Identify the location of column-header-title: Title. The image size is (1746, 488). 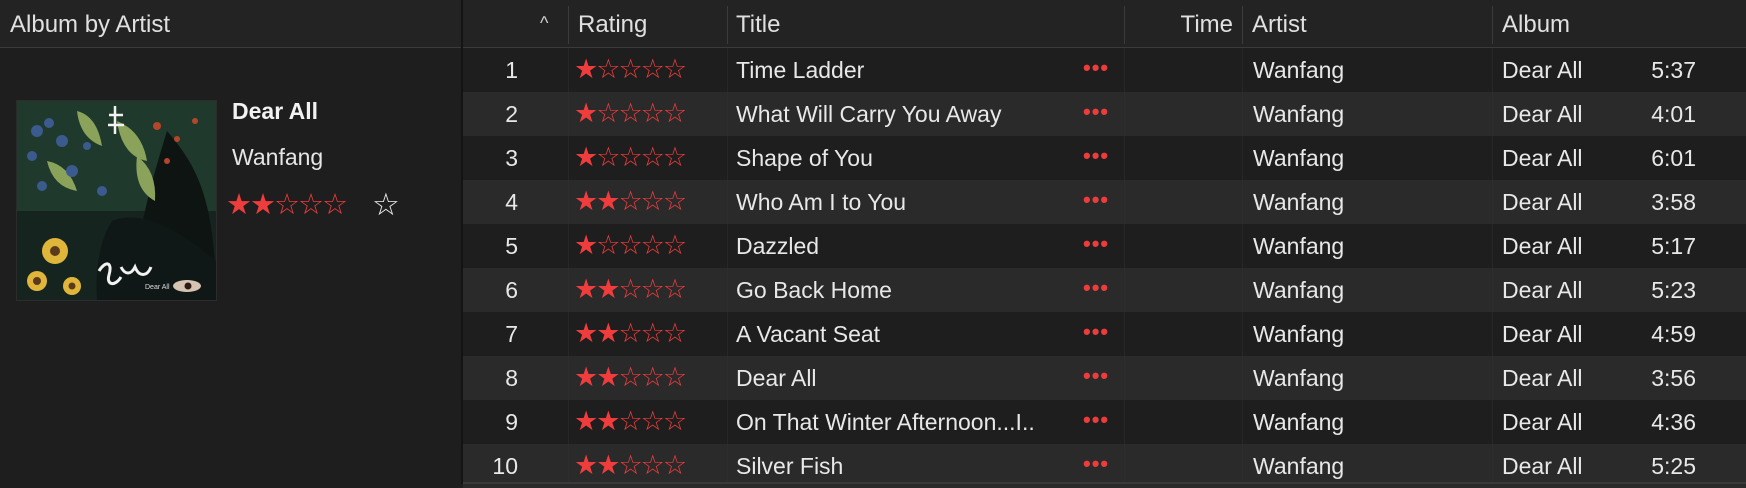
(758, 24).